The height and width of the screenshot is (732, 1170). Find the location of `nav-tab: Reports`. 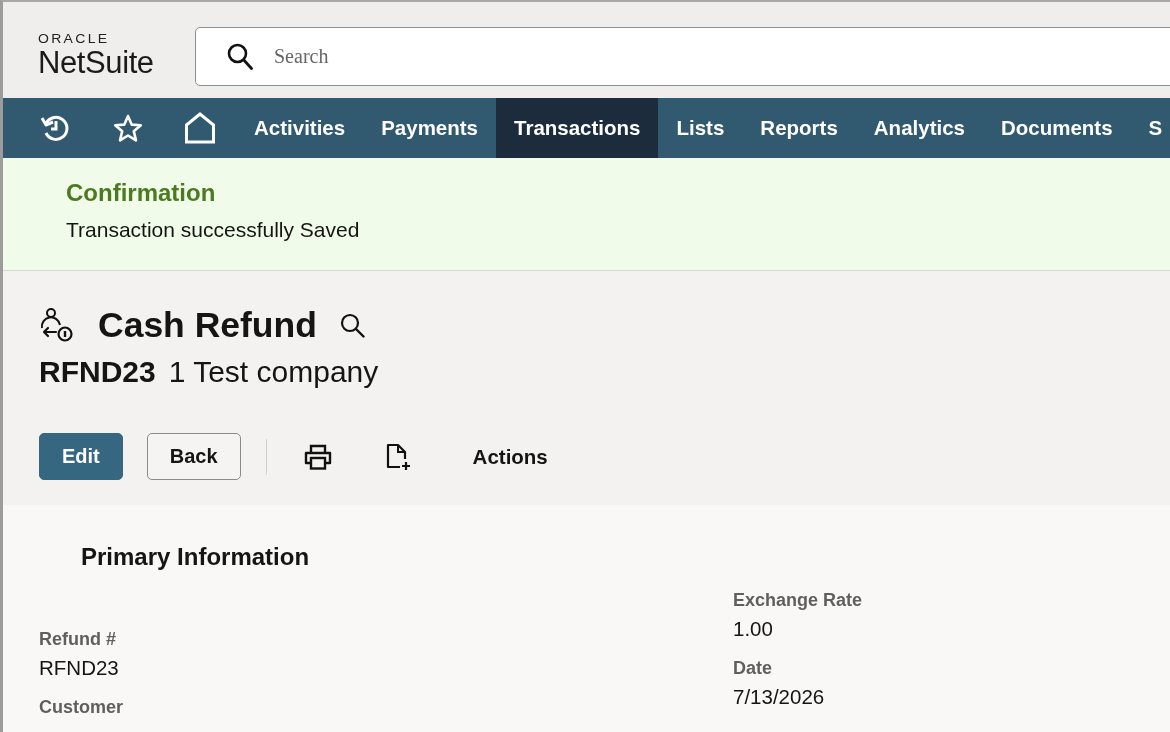

nav-tab: Reports is located at coordinates (799, 128).